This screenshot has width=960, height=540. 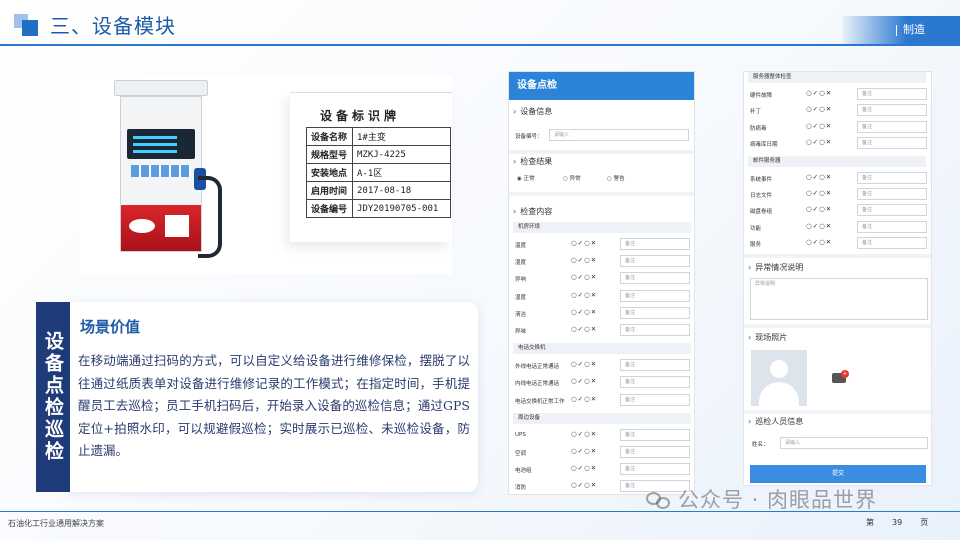 What do you see at coordinates (521, 246) in the screenshot?
I see `check-item-label: 温度` at bounding box center [521, 246].